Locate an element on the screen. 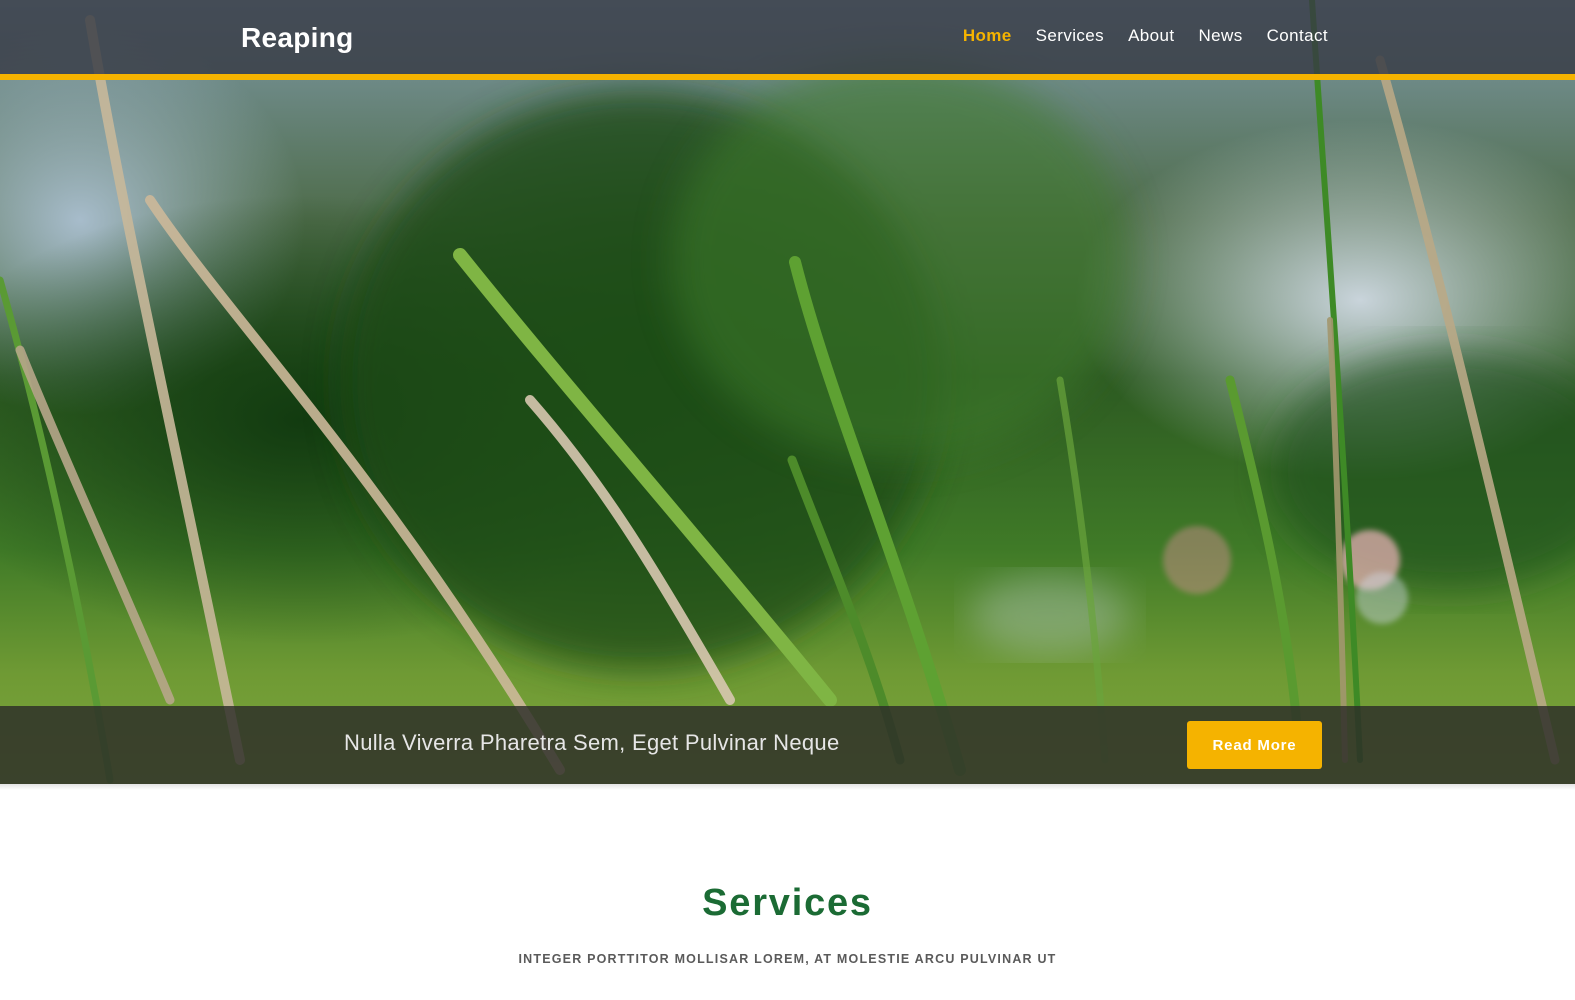 This screenshot has width=1575, height=1000. hero-bottom-shadow is located at coordinates (787, 787).